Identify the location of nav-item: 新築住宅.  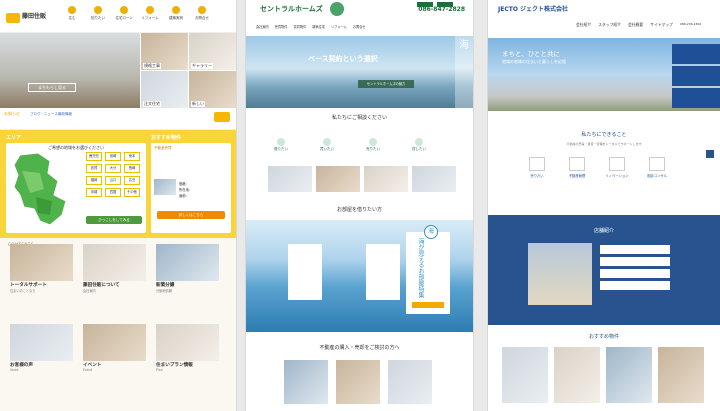
(318, 26).